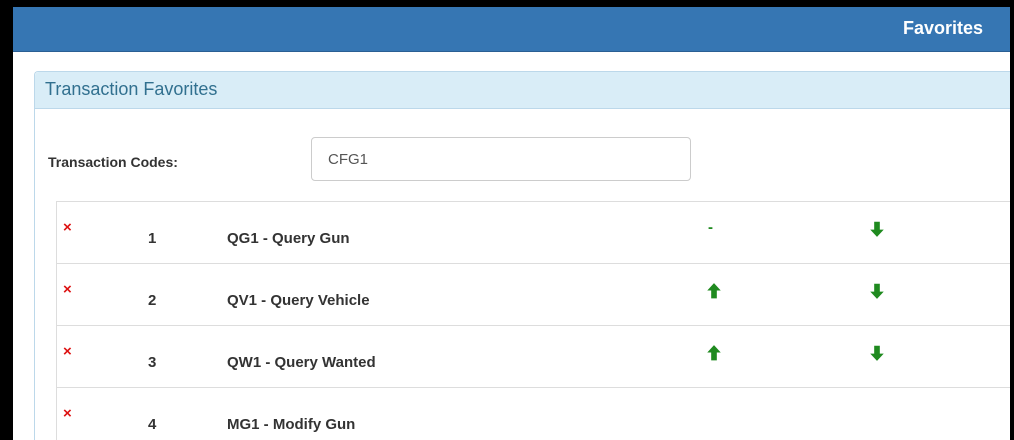 The height and width of the screenshot is (440, 1014). What do you see at coordinates (710, 227) in the screenshot?
I see `move-up-disabled: -` at bounding box center [710, 227].